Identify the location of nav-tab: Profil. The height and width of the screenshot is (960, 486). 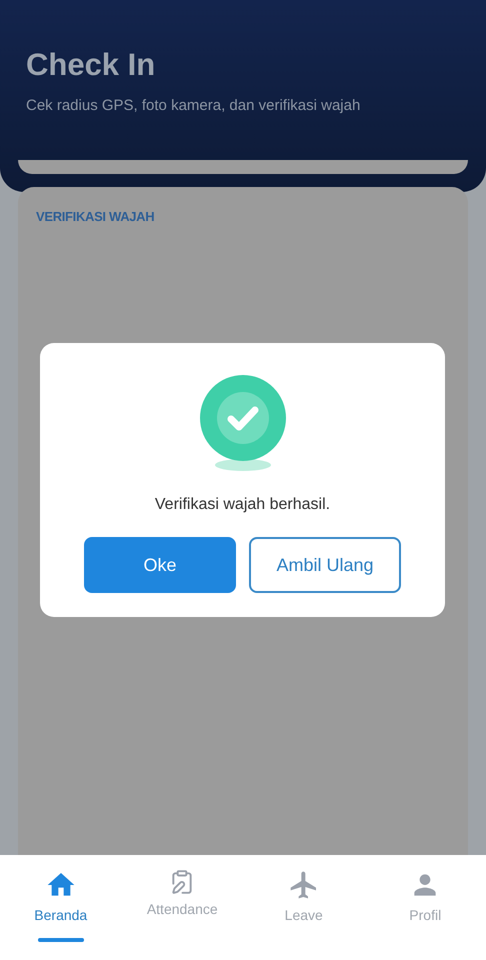
(425, 897).